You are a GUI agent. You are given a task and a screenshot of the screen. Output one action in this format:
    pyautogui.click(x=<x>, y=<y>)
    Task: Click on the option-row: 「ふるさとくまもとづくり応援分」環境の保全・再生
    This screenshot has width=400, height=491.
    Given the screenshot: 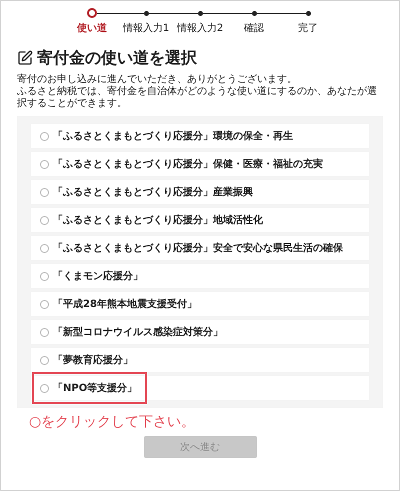 What is the action you would take?
    pyautogui.click(x=200, y=136)
    